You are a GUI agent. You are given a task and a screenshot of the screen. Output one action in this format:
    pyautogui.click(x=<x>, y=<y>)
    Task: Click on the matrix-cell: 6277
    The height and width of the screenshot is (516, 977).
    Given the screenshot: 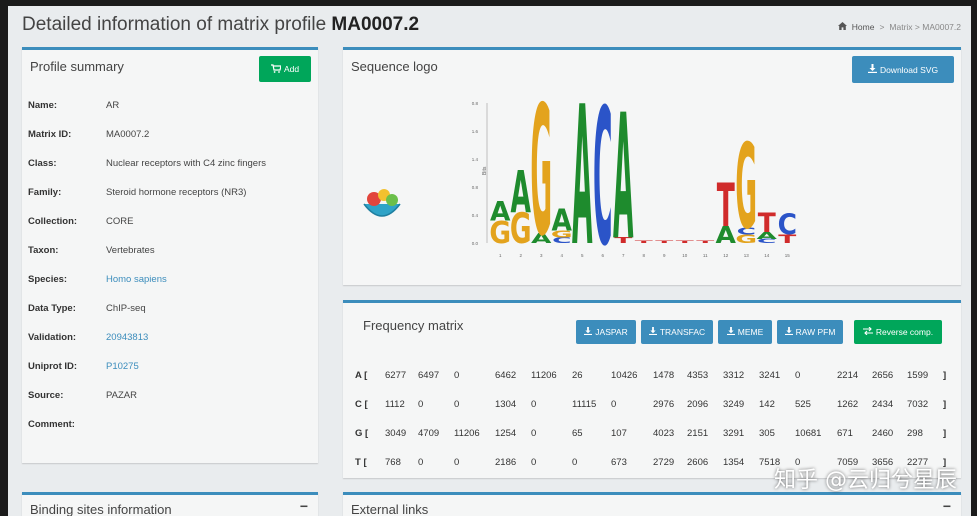 What is the action you would take?
    pyautogui.click(x=396, y=375)
    